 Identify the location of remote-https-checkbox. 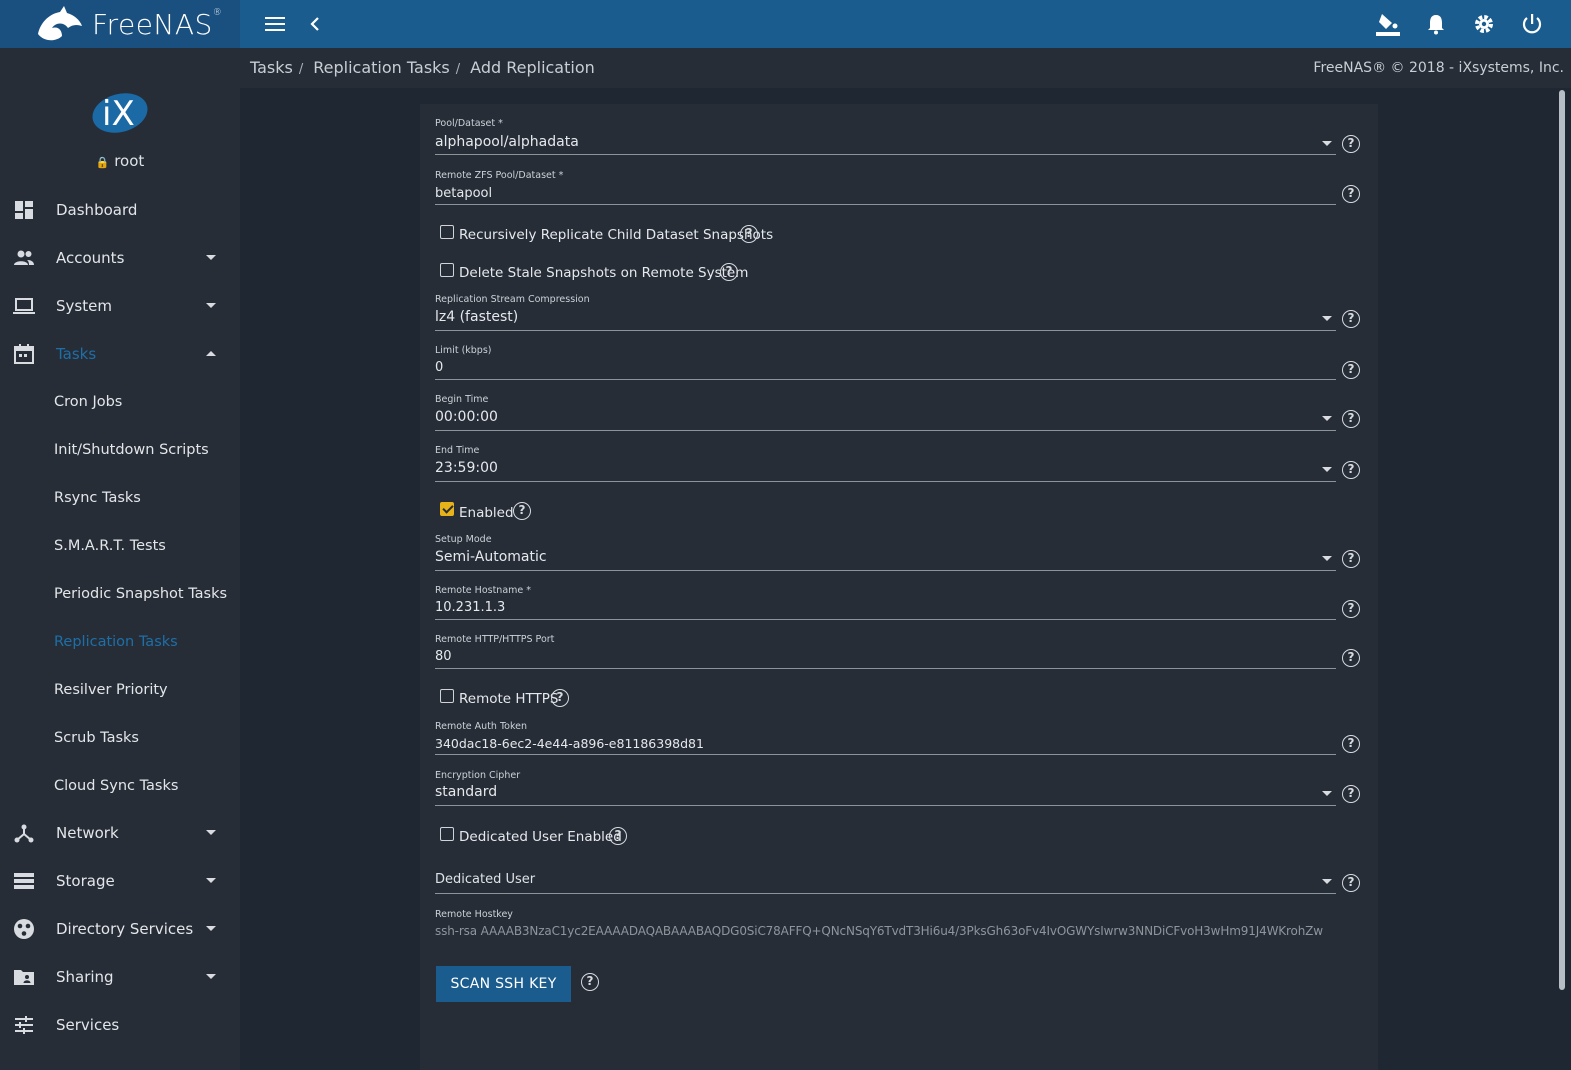
(447, 696).